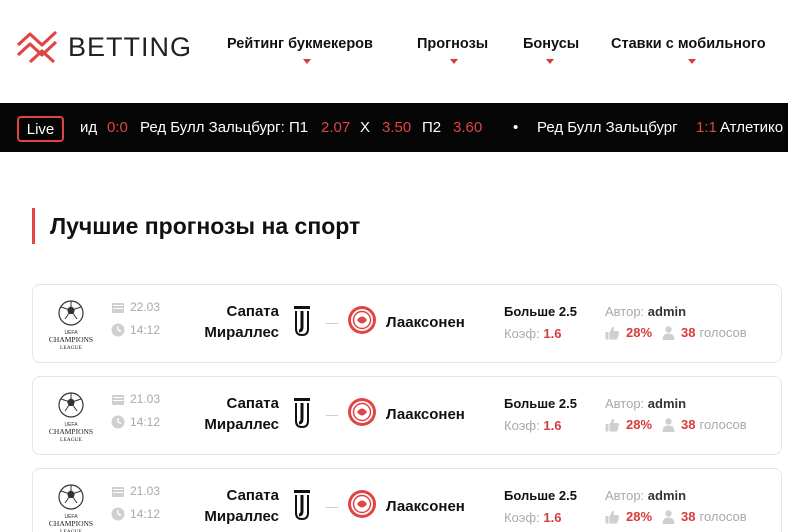  I want to click on nav-item-mobile-bets: Ставки с мобильного, so click(688, 50).